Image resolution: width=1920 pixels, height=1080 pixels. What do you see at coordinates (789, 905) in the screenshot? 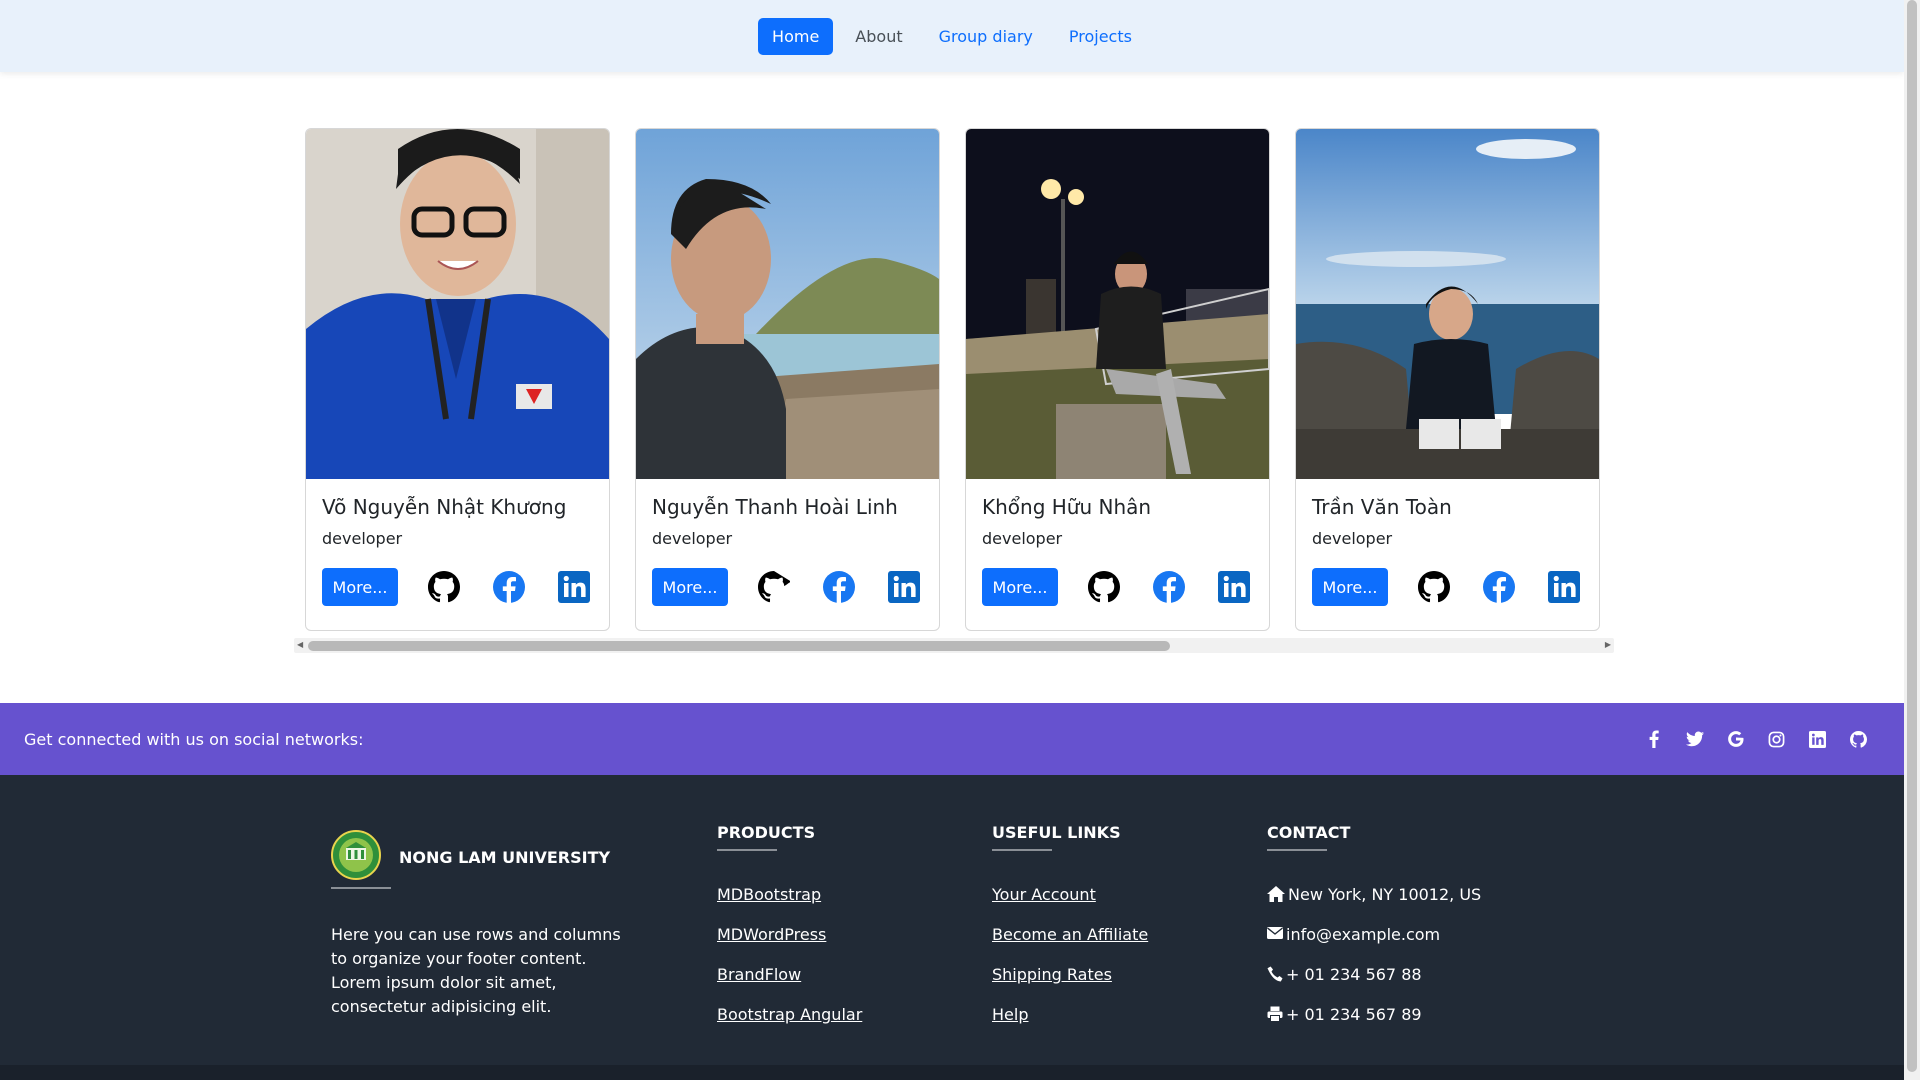
I see `footer-link: MDBootstrap` at bounding box center [789, 905].